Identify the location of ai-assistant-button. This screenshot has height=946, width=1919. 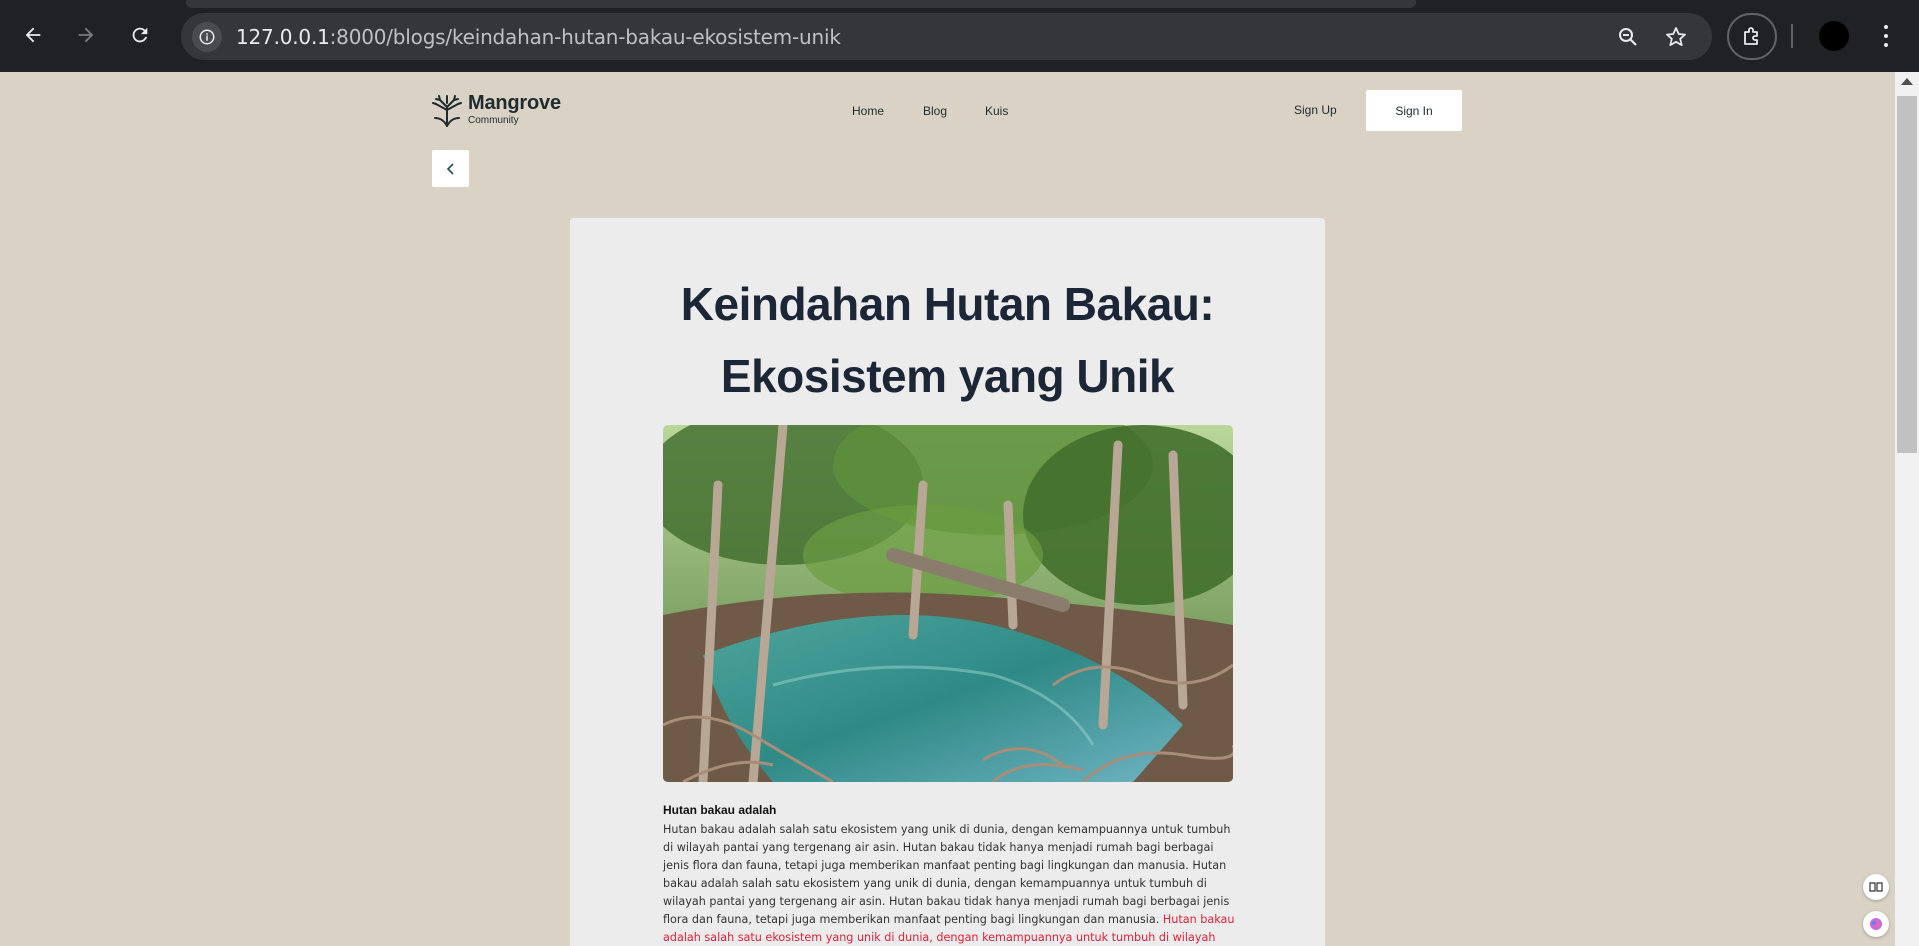
(1876, 924).